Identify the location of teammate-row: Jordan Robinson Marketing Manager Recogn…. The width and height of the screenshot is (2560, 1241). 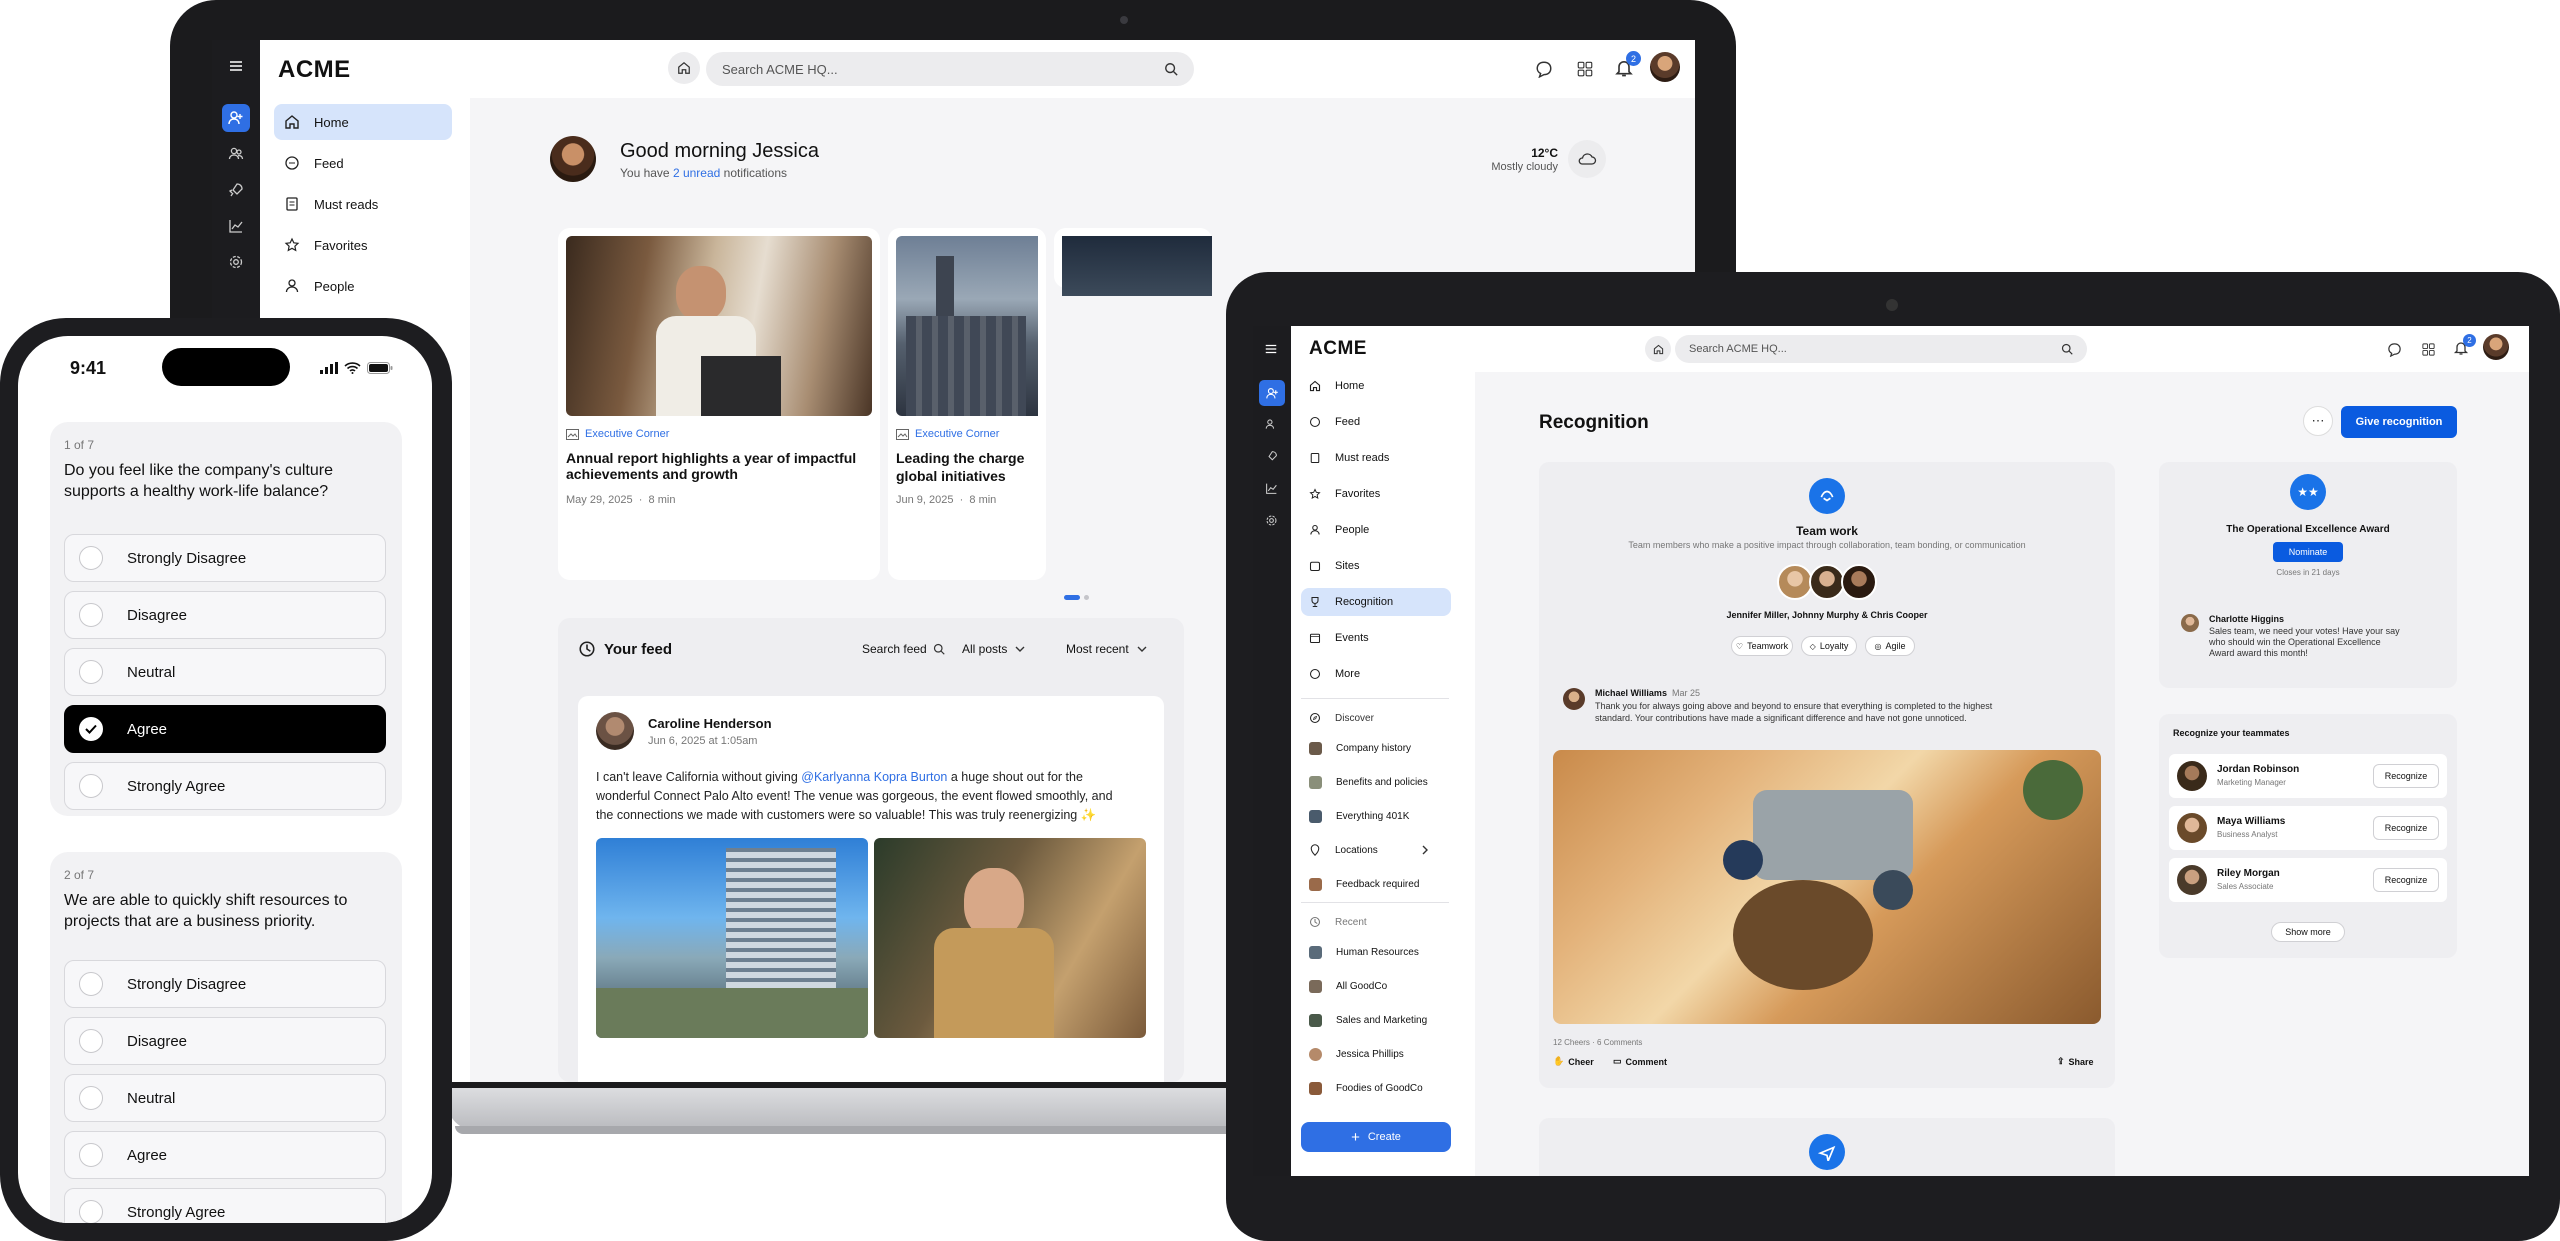
(2308, 776).